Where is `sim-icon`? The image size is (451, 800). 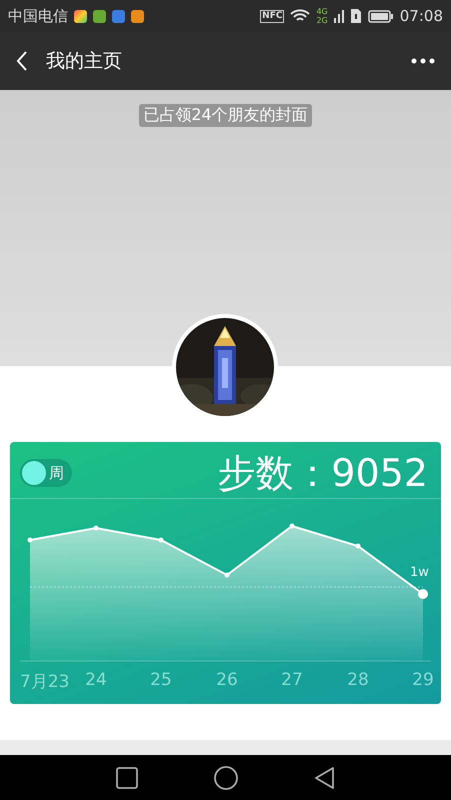
sim-icon is located at coordinates (356, 16).